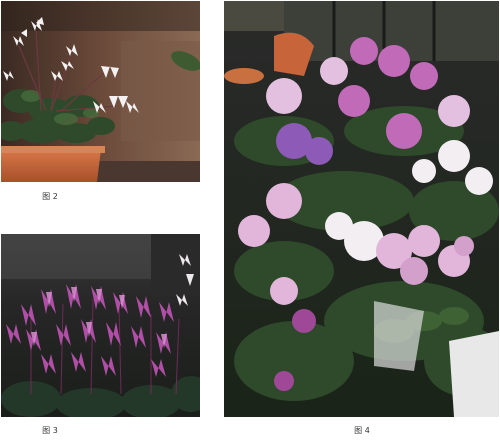 The image size is (500, 442). Describe the element at coordinates (50, 196) in the screenshot. I see `figure-2-caption: 图 2` at that location.